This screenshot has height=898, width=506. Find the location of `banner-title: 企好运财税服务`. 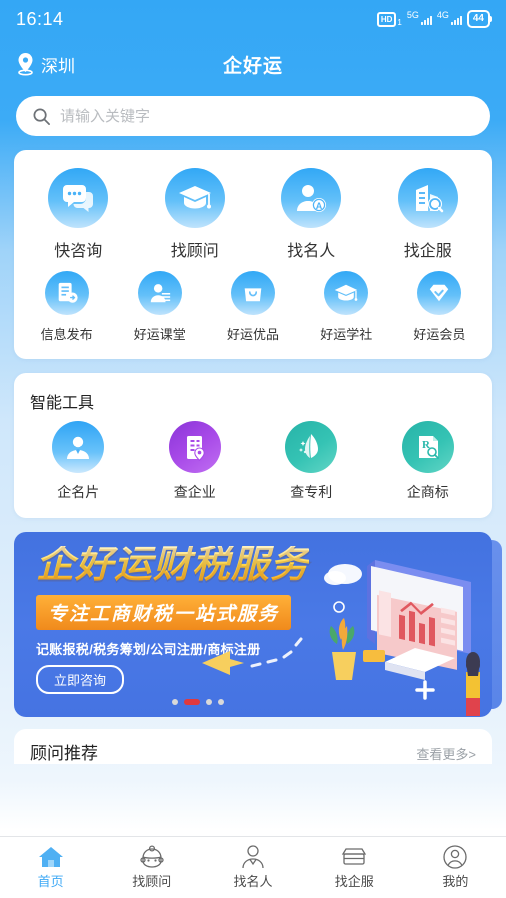

banner-title: 企好运财税服务 is located at coordinates (173, 565).